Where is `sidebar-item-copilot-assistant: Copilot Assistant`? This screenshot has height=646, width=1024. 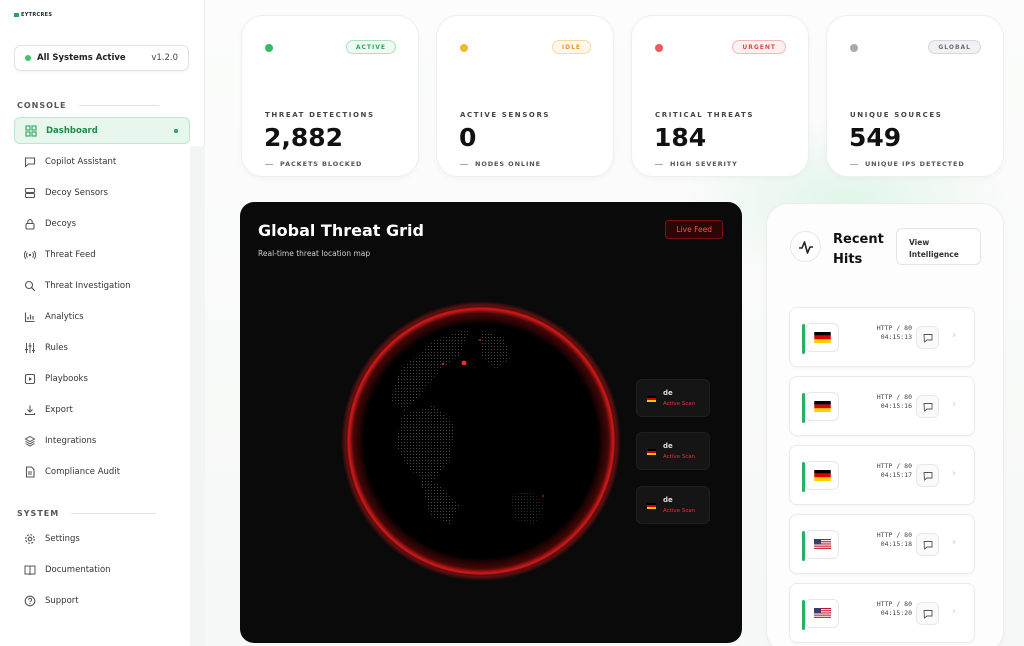 sidebar-item-copilot-assistant: Copilot Assistant is located at coordinates (102, 161).